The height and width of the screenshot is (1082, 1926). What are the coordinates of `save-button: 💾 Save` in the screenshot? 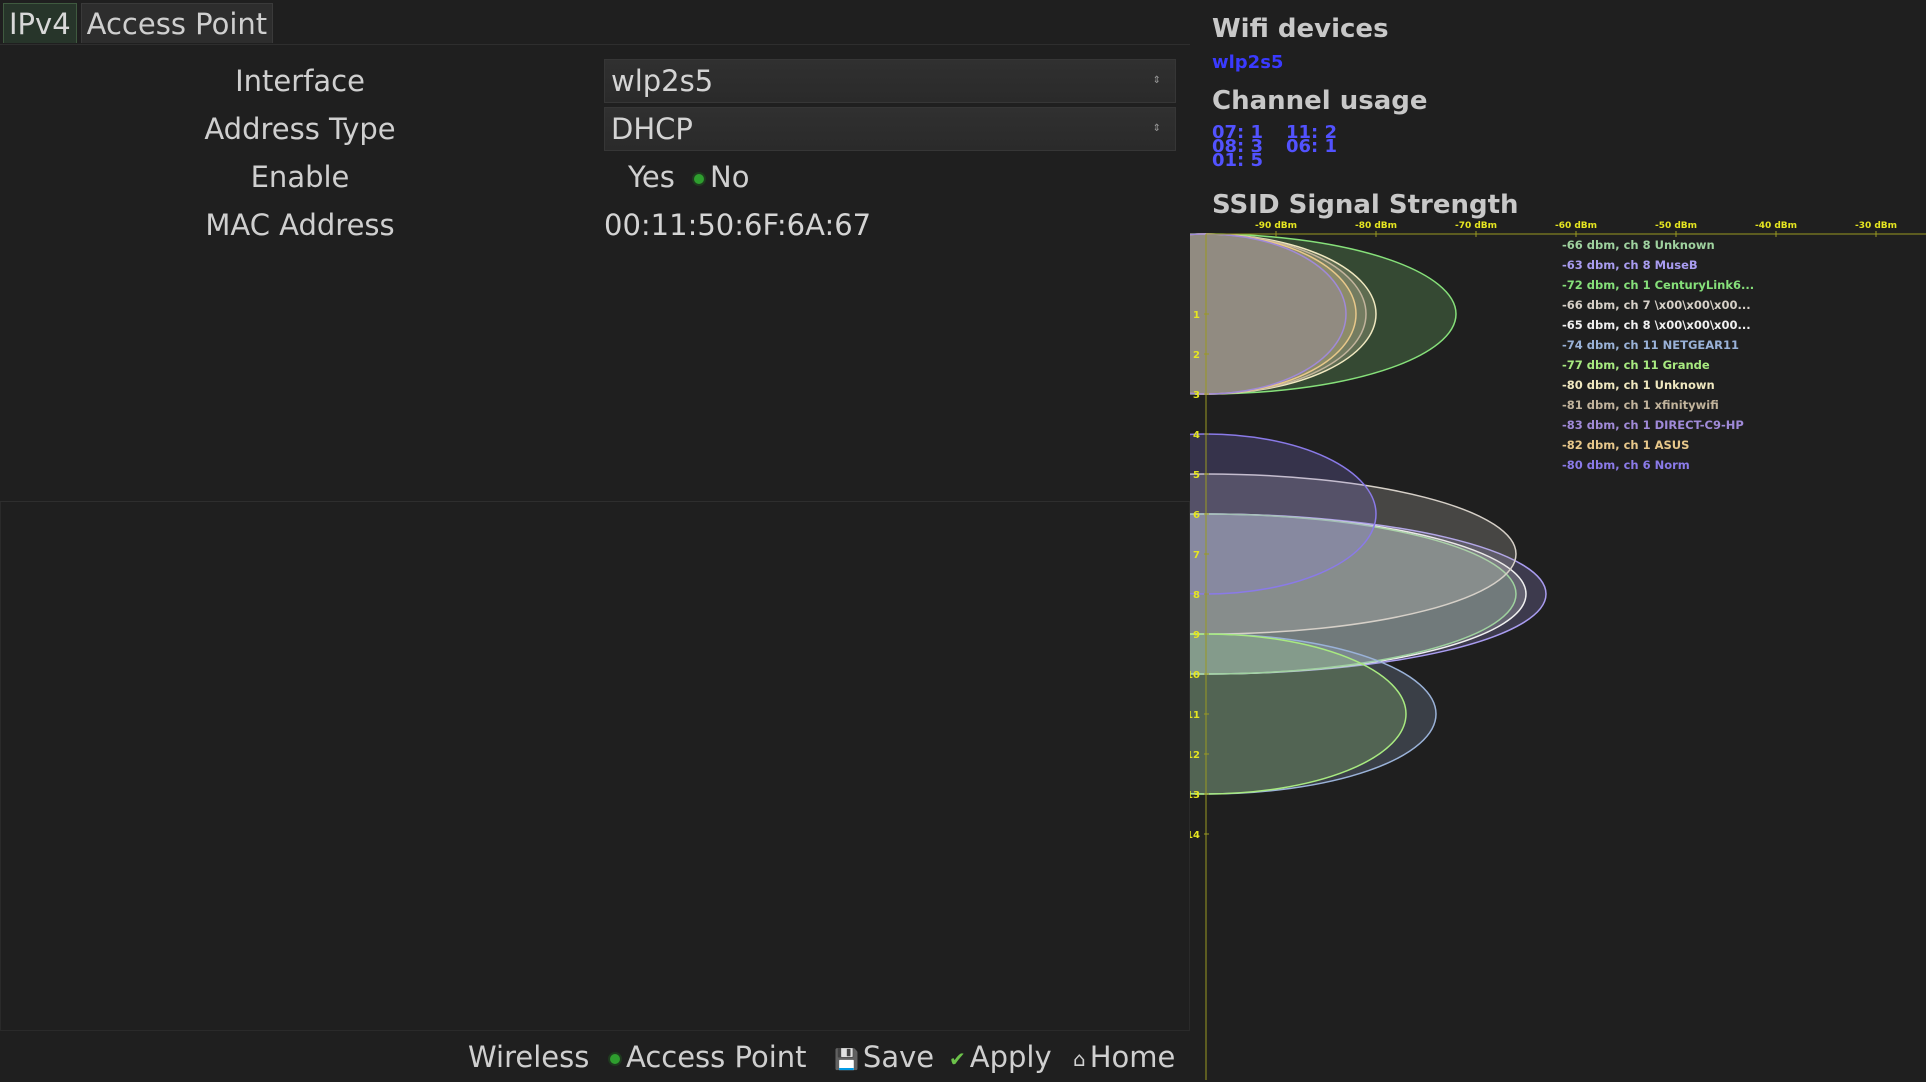 It's located at (884, 1058).